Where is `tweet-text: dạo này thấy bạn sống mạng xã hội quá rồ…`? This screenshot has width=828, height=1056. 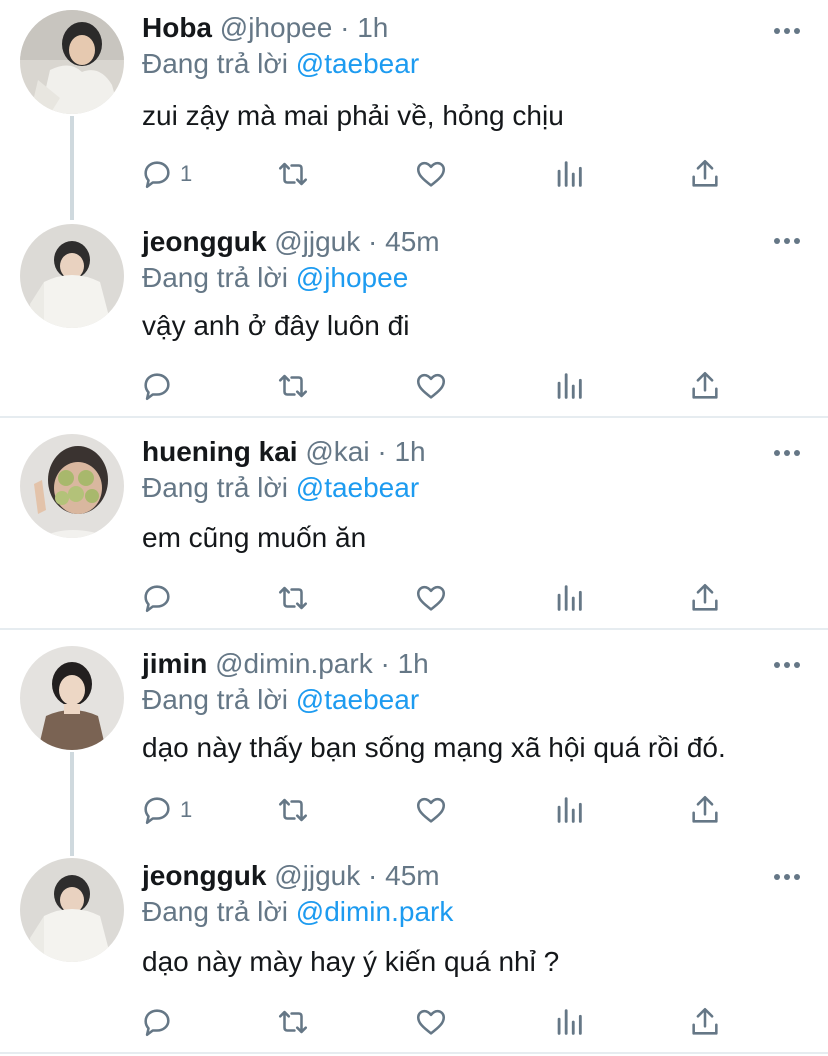
tweet-text: dạo này thấy bạn sống mạng xã hội quá rồ… is located at coordinates (434, 747).